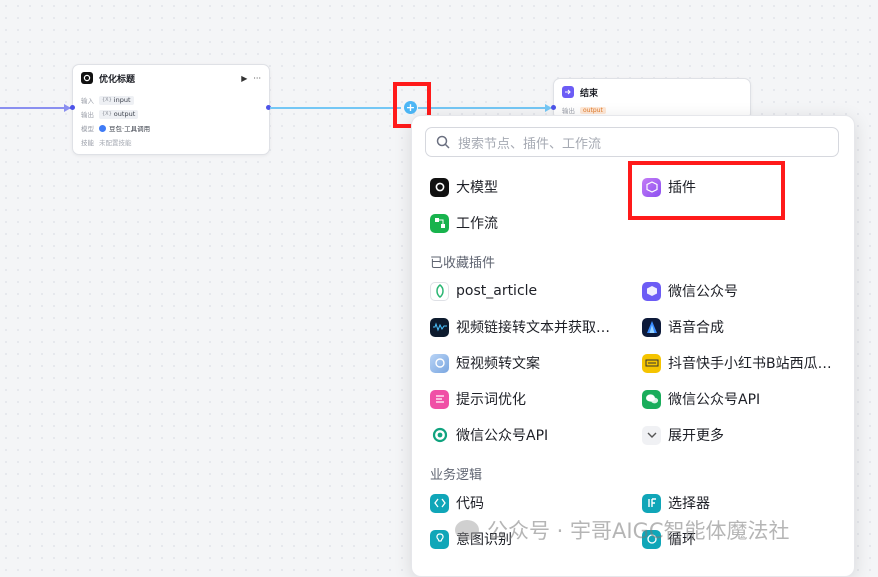  I want to click on end-node: 结束 输出 output, so click(652, 99).